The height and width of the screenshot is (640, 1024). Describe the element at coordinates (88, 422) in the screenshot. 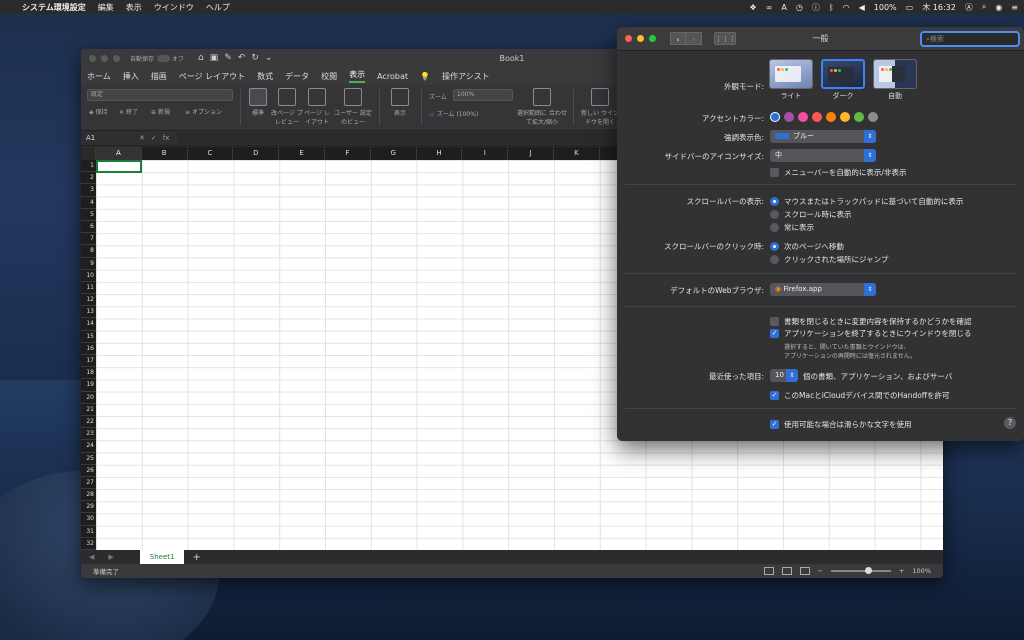

I see `row-header: 22` at that location.